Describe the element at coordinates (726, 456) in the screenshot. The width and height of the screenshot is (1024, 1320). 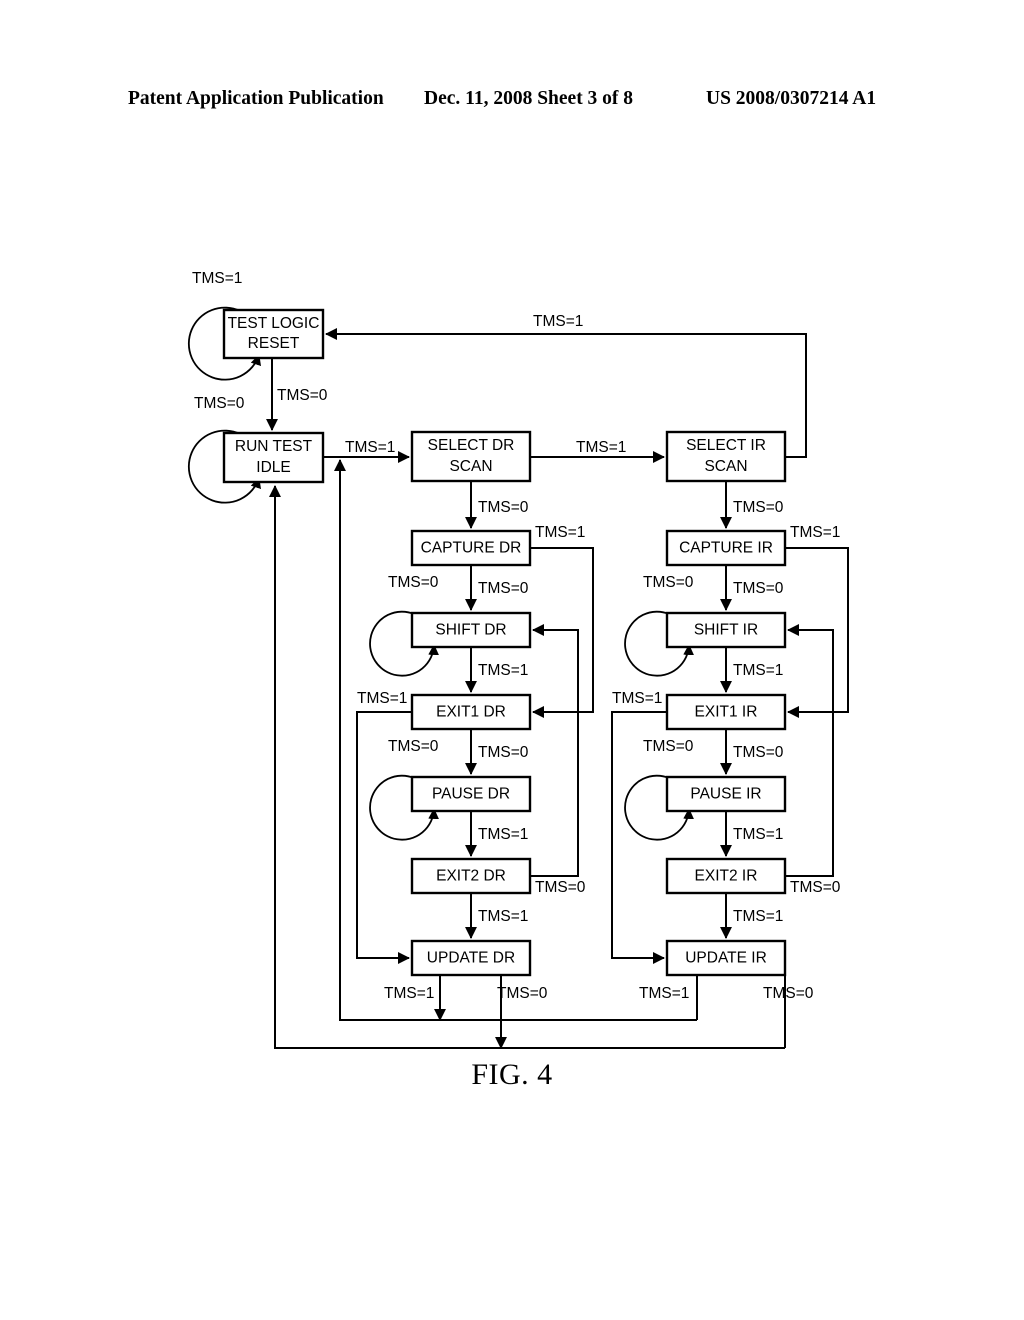
I see `state-select-ir-scan: SELECT IR SCAN` at that location.